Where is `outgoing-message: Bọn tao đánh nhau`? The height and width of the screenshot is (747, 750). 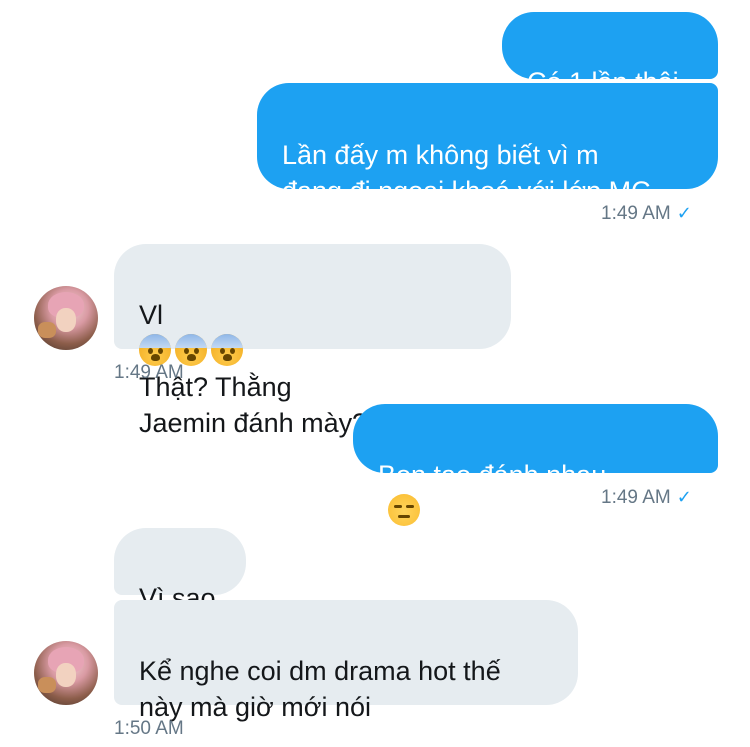 outgoing-message: Bọn tao đánh nhau is located at coordinates (535, 465).